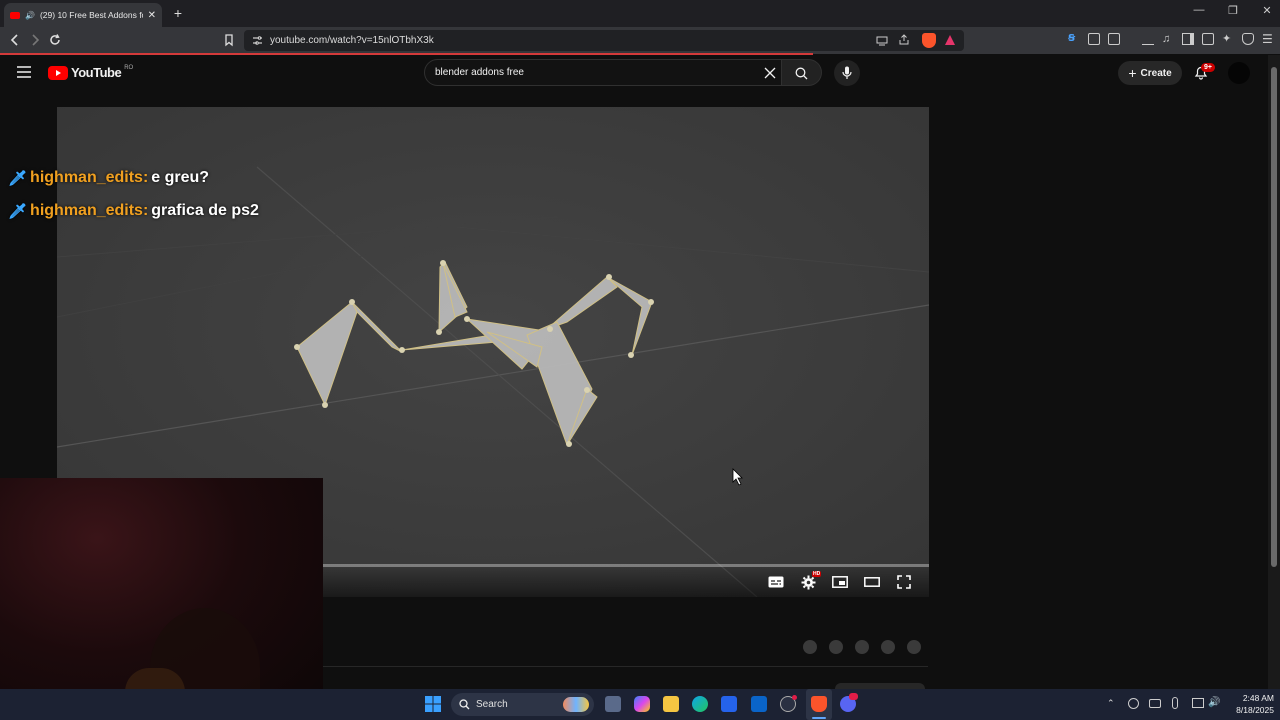  What do you see at coordinates (352, 40) in the screenshot?
I see `url-text: youtube.com/watch?v=15nlOTbhX3k` at bounding box center [352, 40].